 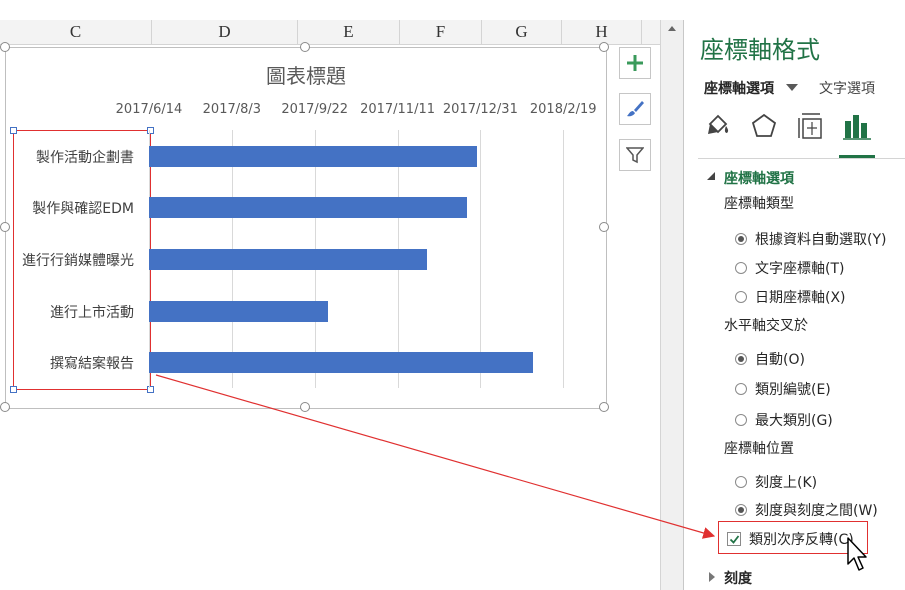 I want to click on column-header-e: E, so click(x=349, y=32).